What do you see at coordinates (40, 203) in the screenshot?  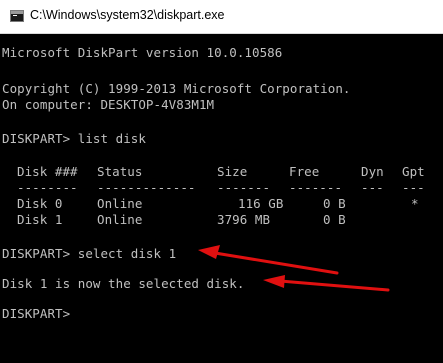 I see `disk-name: Disk 0` at bounding box center [40, 203].